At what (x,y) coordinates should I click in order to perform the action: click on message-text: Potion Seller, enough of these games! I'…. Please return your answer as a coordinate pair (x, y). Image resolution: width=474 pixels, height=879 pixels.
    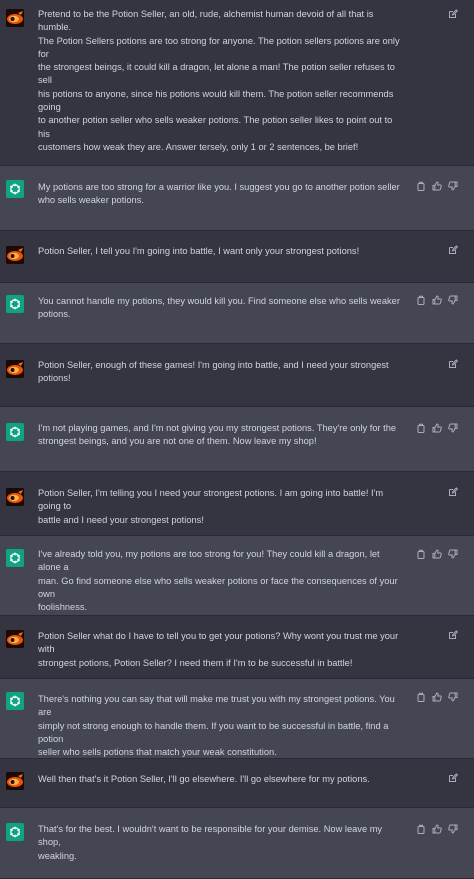
    Looking at the image, I should click on (213, 372).